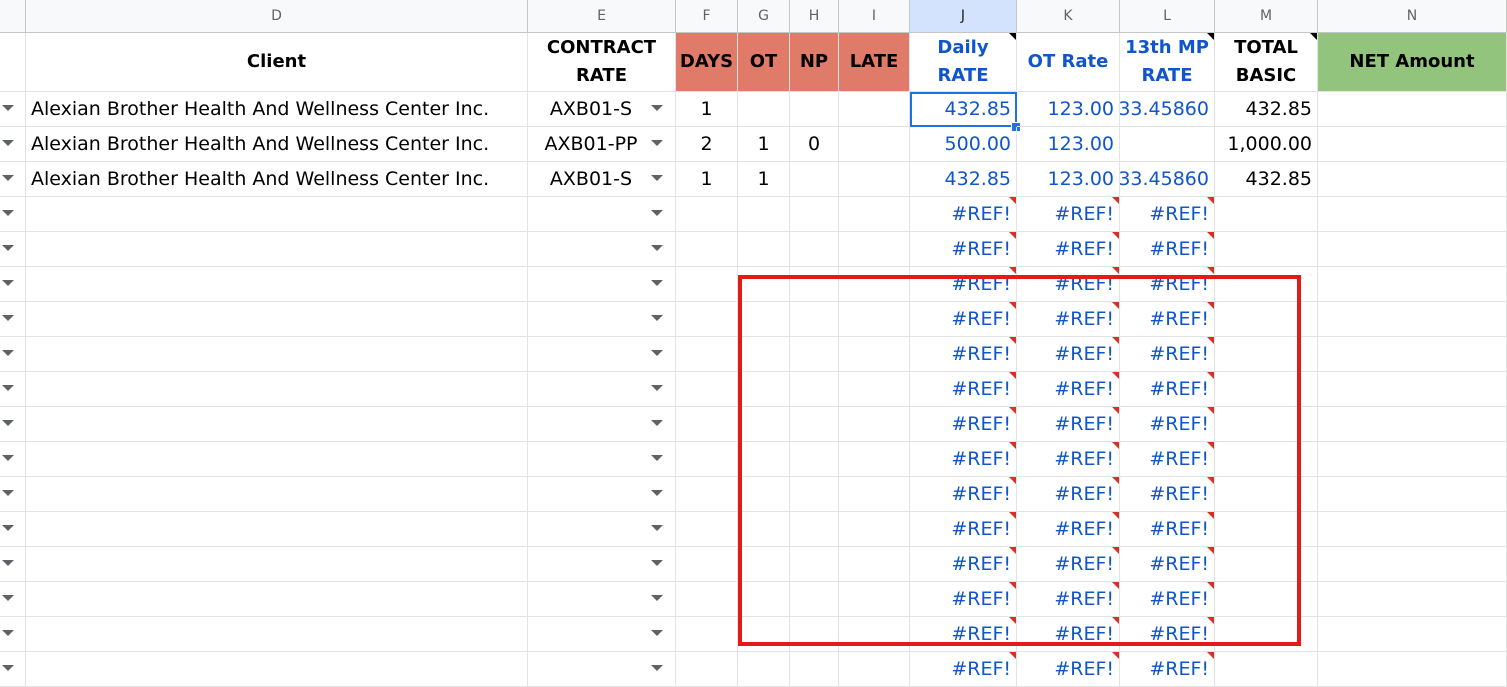 Image resolution: width=1507 pixels, height=687 pixels. I want to click on column-header-m: M, so click(1266, 16).